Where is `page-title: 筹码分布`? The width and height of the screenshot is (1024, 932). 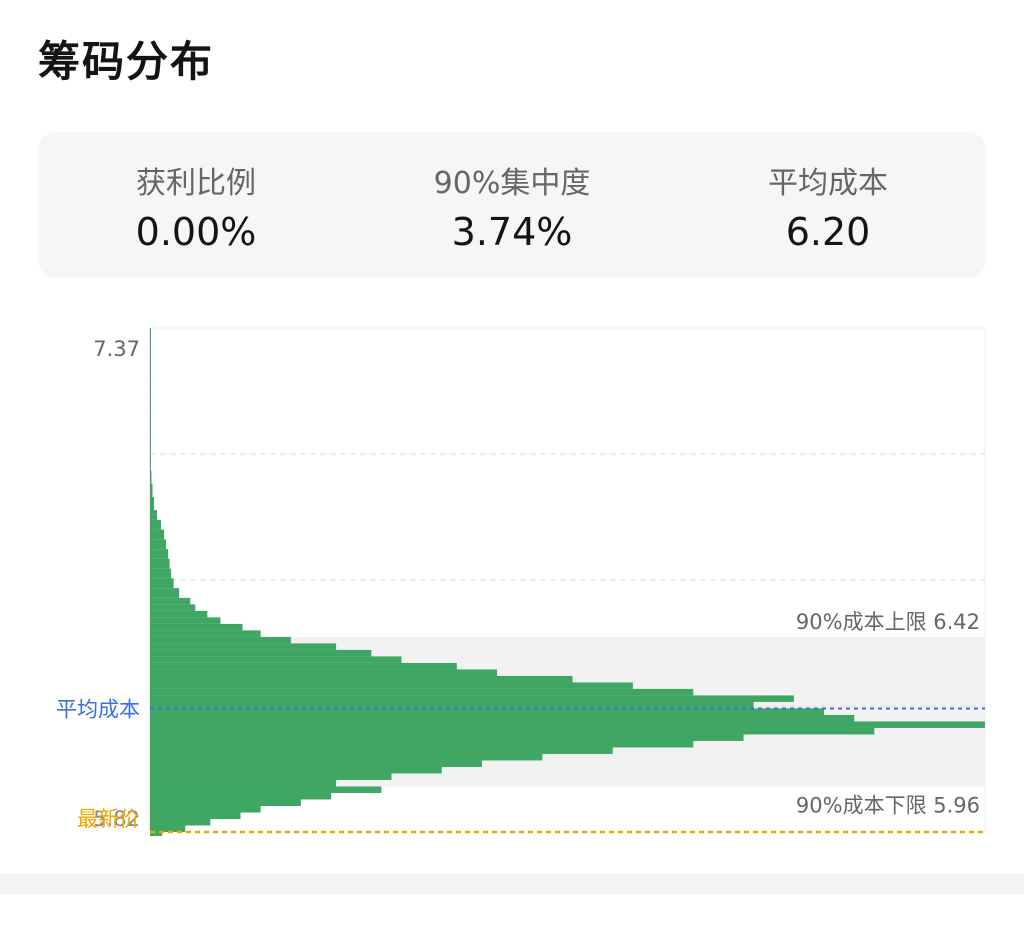 page-title: 筹码分布 is located at coordinates (126, 61).